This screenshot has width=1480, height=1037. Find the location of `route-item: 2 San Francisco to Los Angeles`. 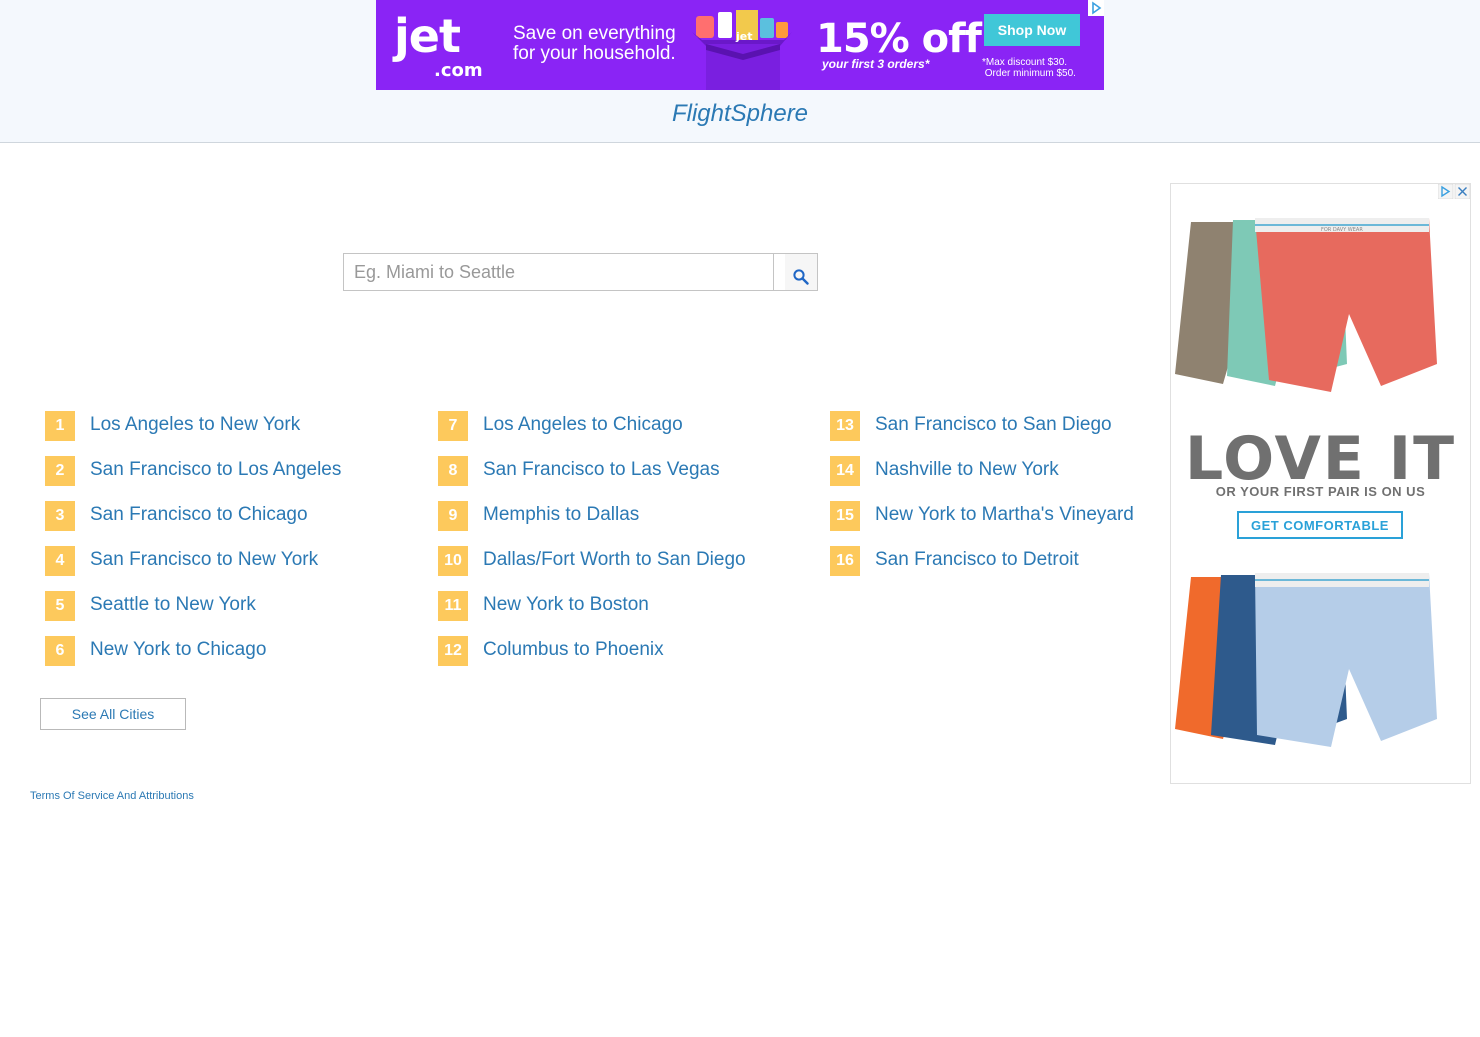

route-item: 2 San Francisco to Los Angeles is located at coordinates (241, 477).